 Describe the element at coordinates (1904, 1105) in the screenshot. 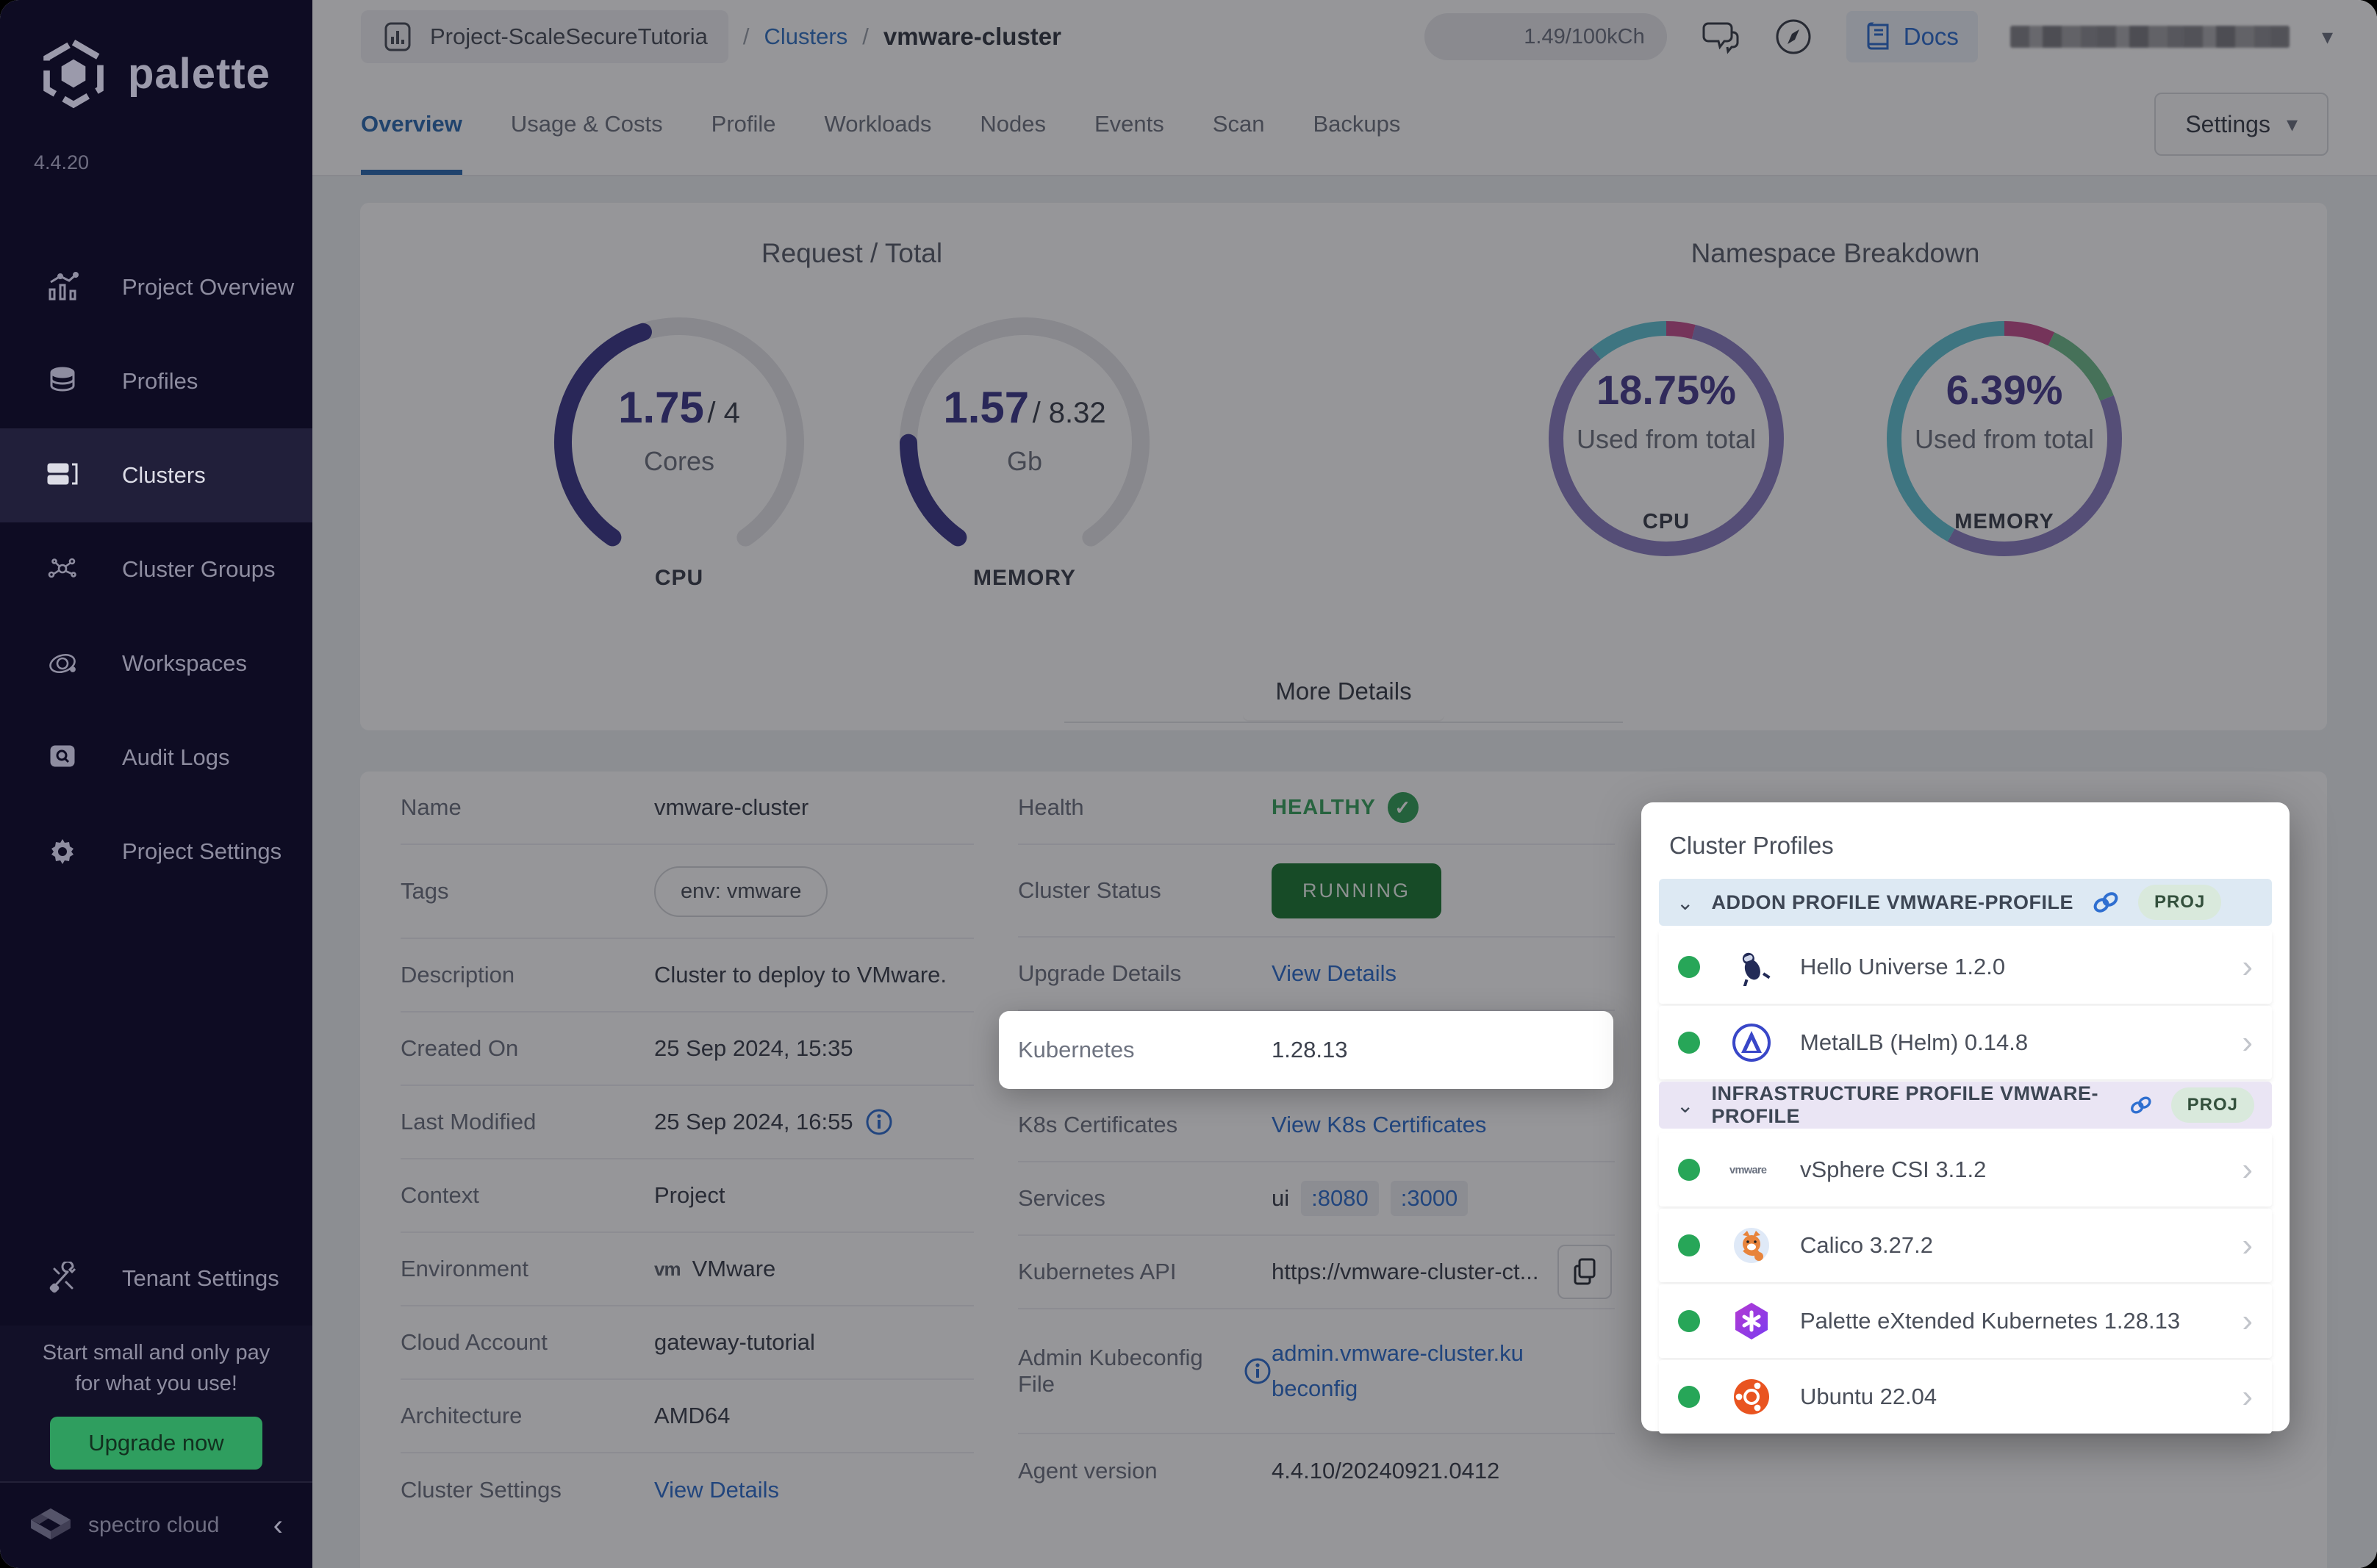

I see `profile-section-title: INFRASTRUCTURE PROFILE VMWARE-PROFILE` at that location.